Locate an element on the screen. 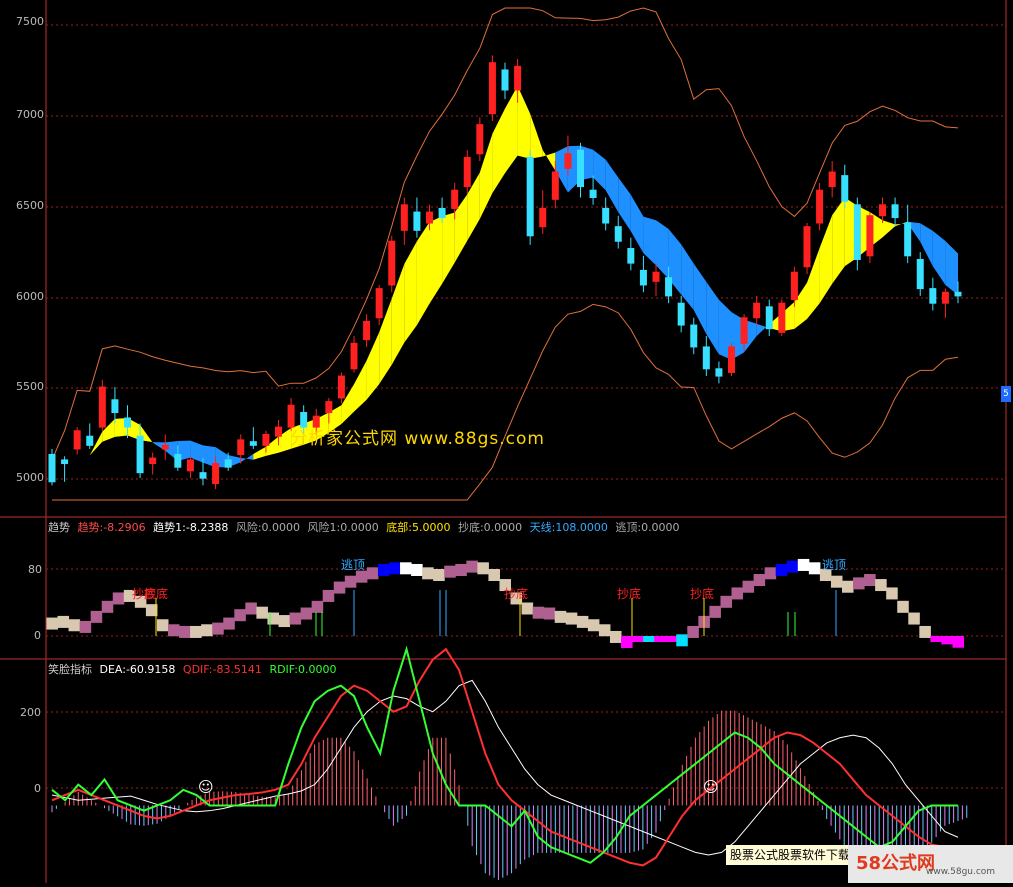 The width and height of the screenshot is (1013, 887). watermark-text: 分析家公式网 www.88gs.com is located at coordinates (417, 439).